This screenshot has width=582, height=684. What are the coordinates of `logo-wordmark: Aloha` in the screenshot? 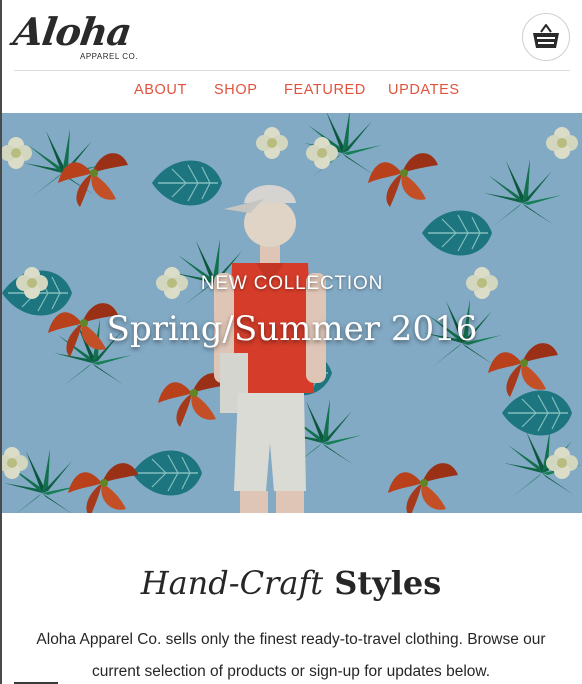 It's located at (72, 31).